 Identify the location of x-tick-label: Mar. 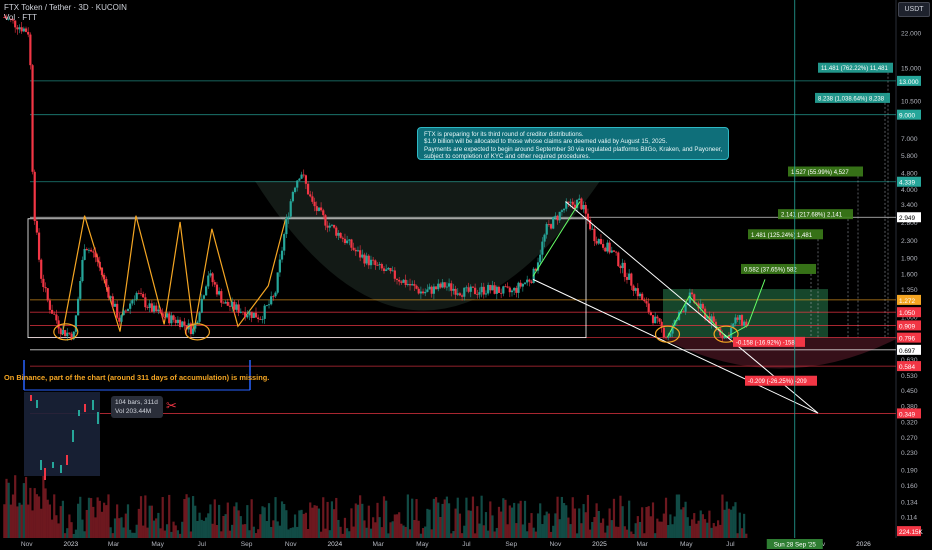
(642, 544).